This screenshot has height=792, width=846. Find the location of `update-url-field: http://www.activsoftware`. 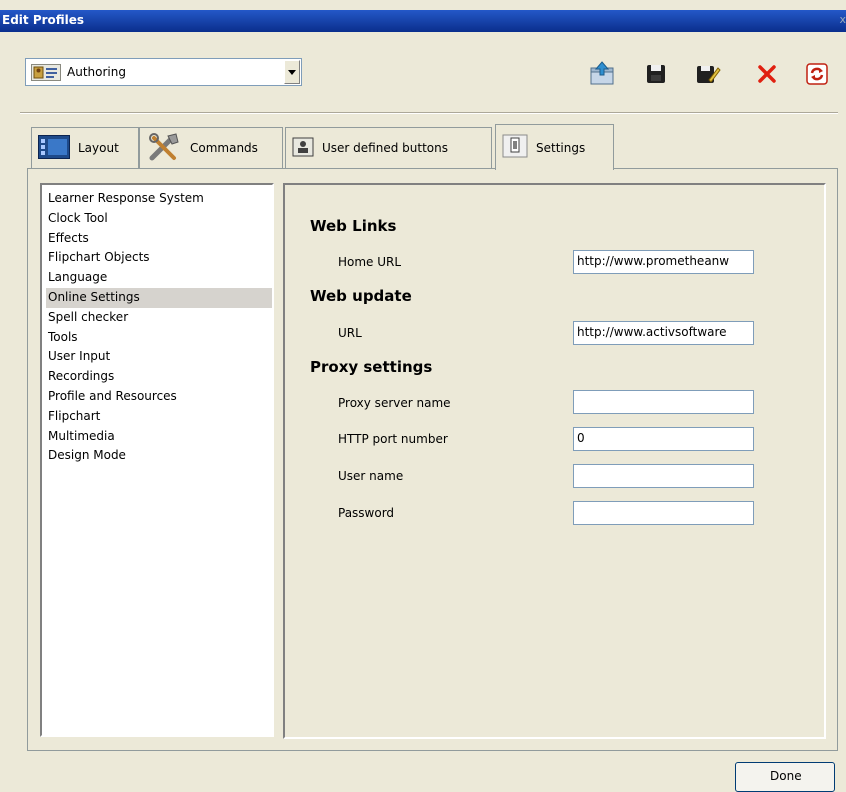

update-url-field: http://www.activsoftware is located at coordinates (663, 333).